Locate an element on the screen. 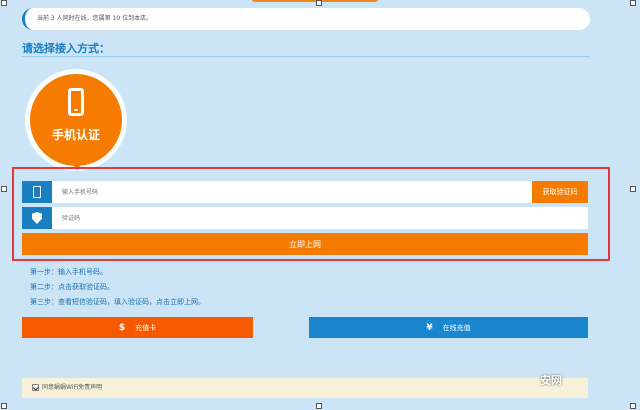  recharge-card-label: 充值卡 is located at coordinates (146, 327).